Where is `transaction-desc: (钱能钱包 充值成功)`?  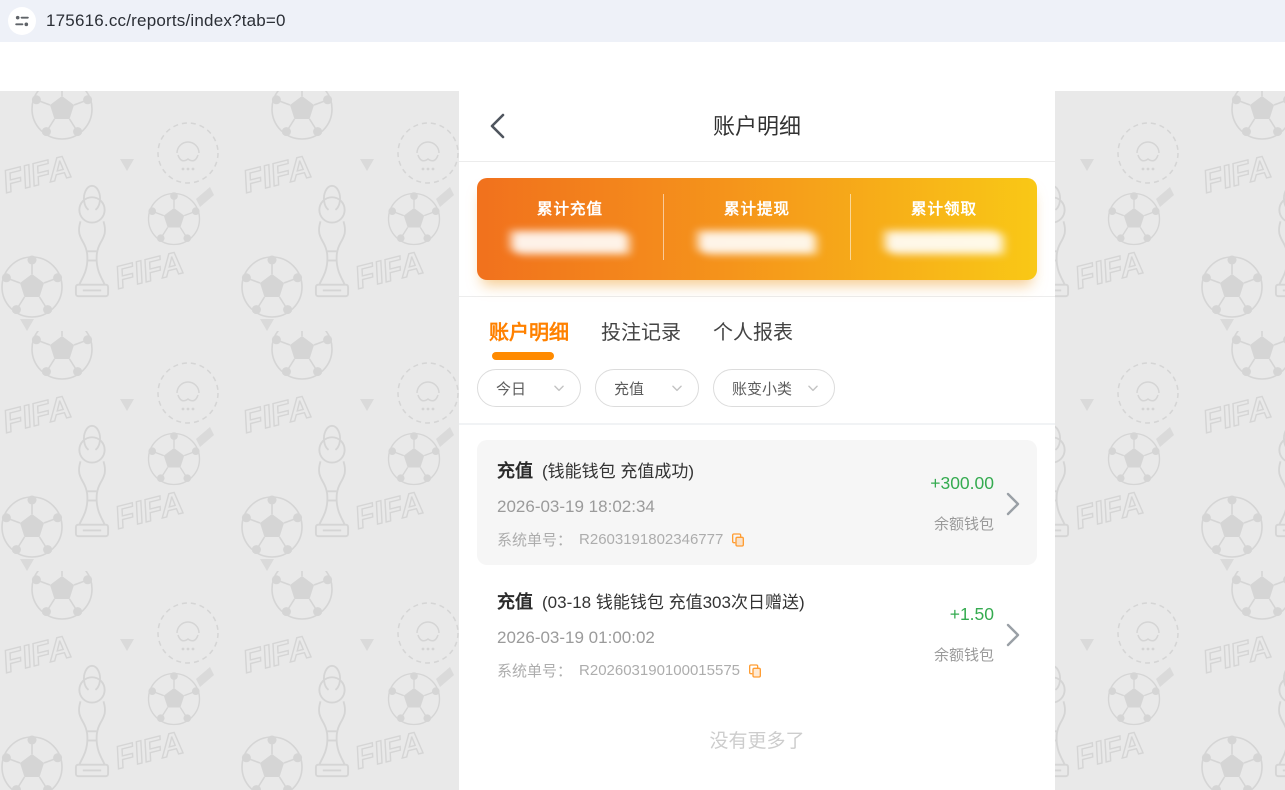
transaction-desc: (钱能钱包 充值成功) is located at coordinates (618, 471).